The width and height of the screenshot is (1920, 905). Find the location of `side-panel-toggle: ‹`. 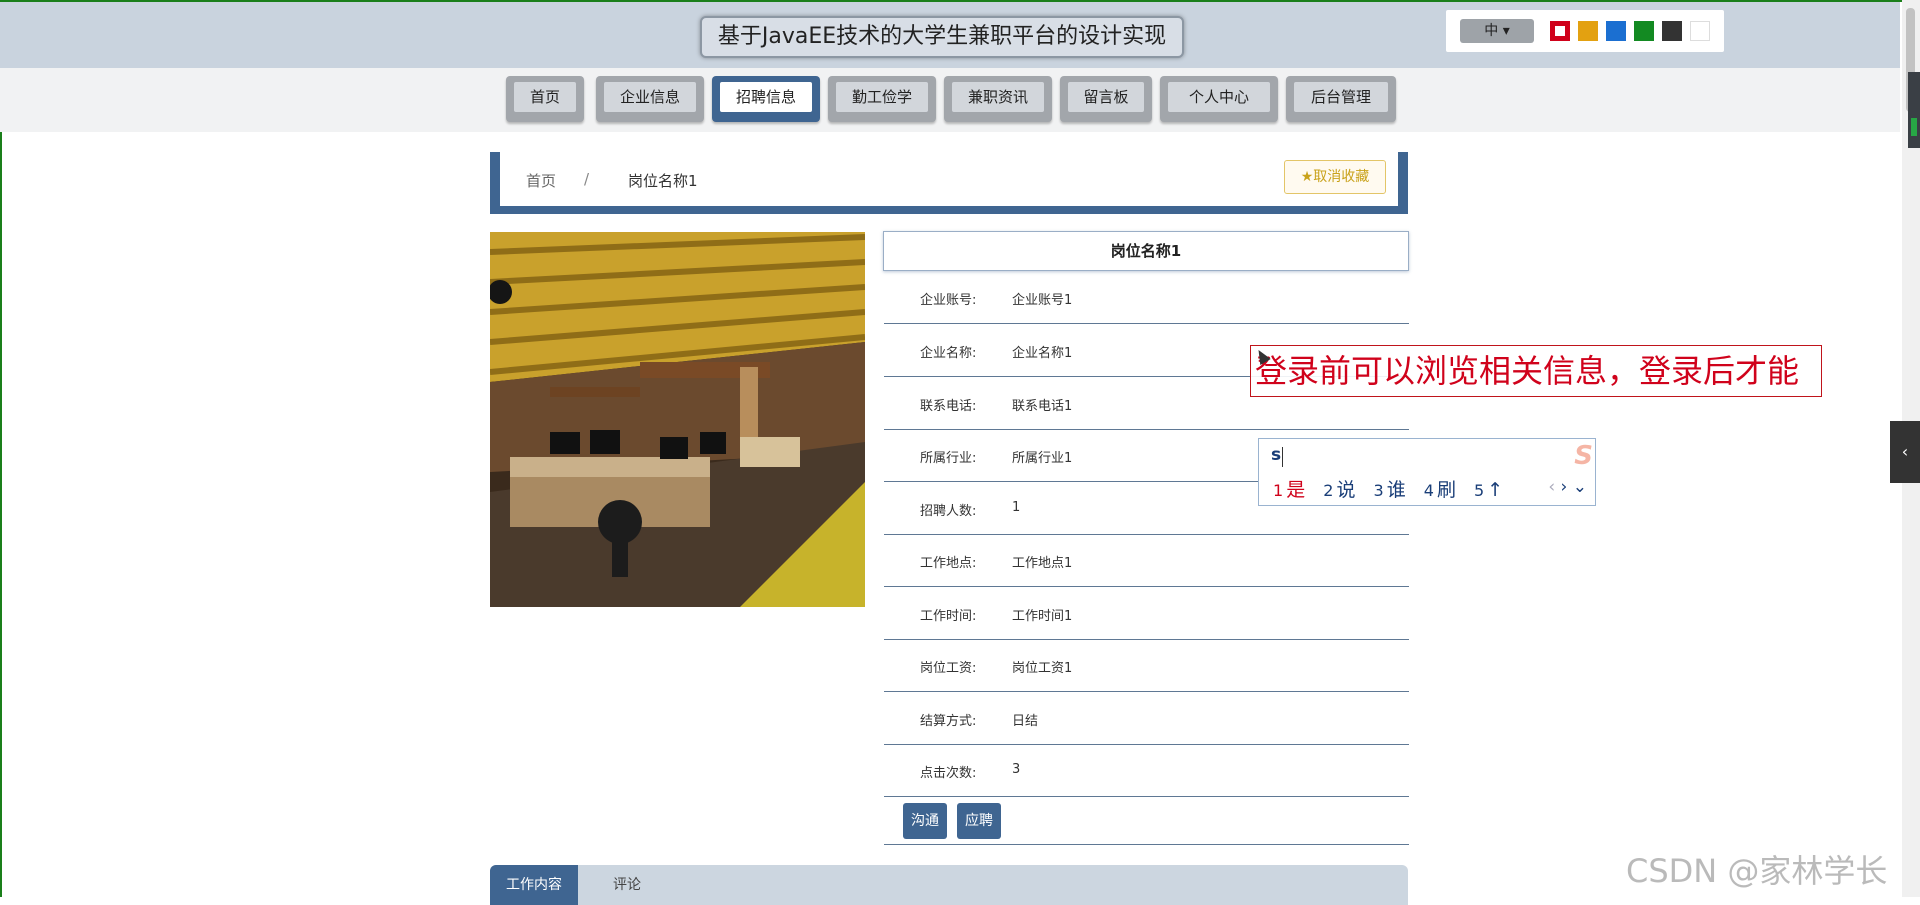

side-panel-toggle: ‹ is located at coordinates (1905, 452).